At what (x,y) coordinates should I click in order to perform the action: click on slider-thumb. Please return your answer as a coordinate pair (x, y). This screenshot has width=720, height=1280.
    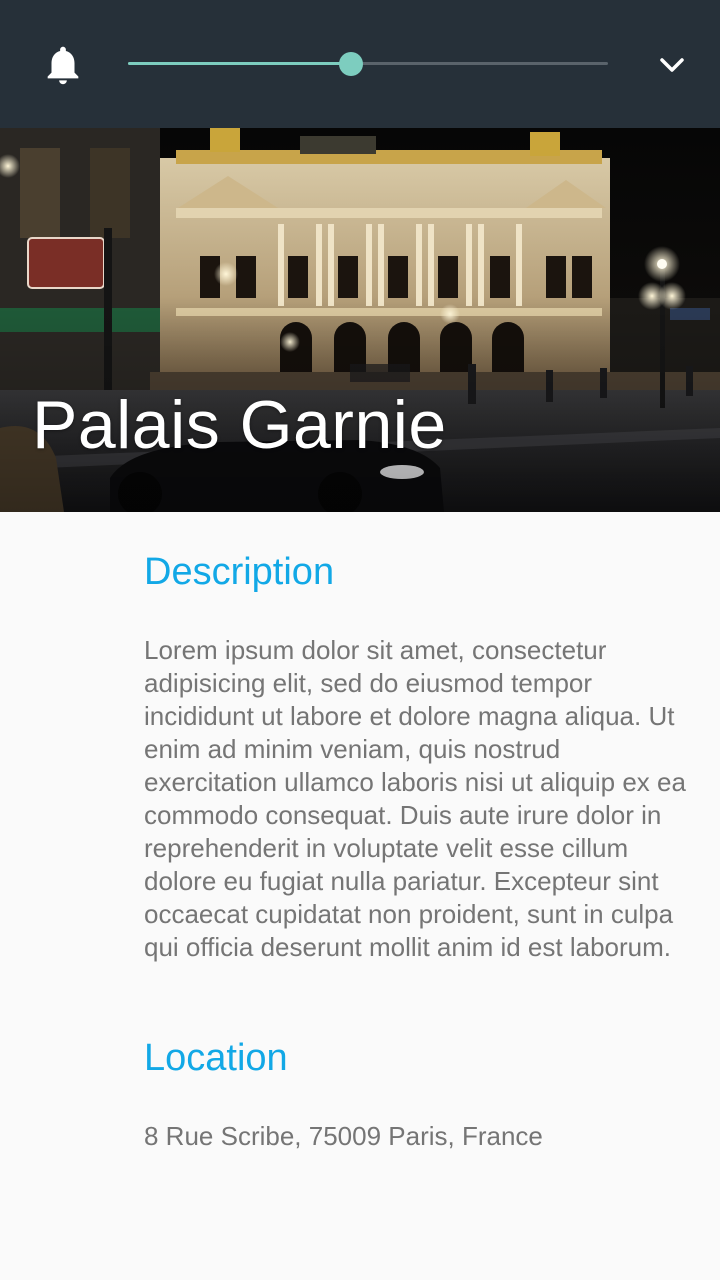
    Looking at the image, I should click on (351, 64).